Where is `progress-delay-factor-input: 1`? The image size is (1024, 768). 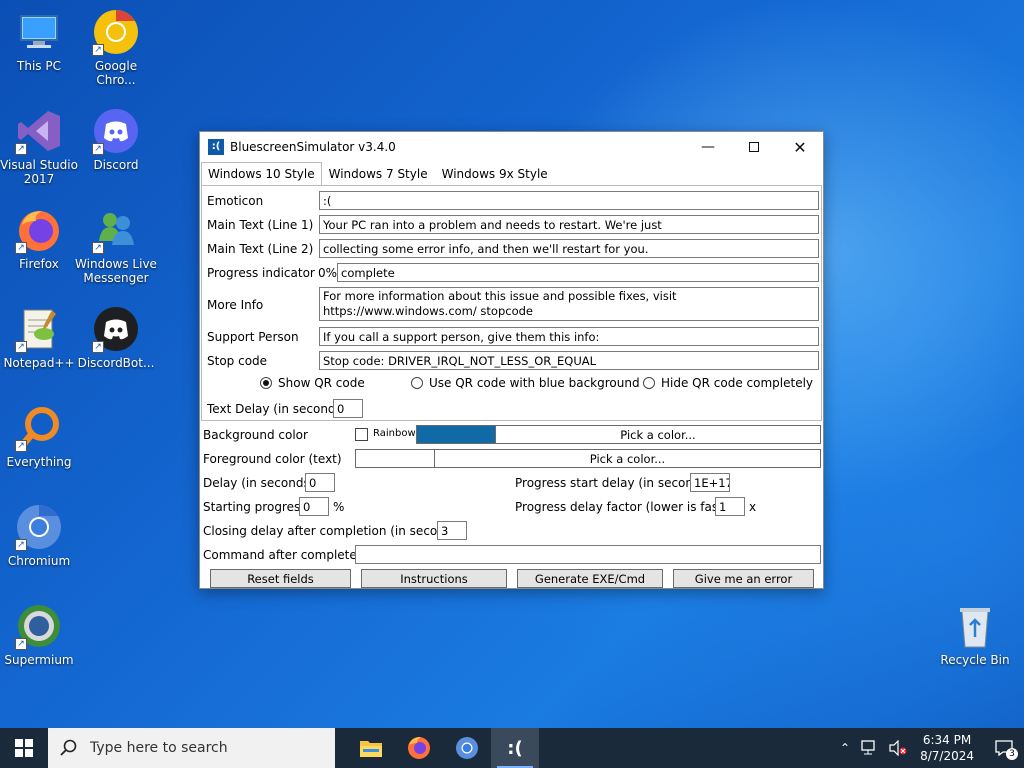 progress-delay-factor-input: 1 is located at coordinates (730, 506).